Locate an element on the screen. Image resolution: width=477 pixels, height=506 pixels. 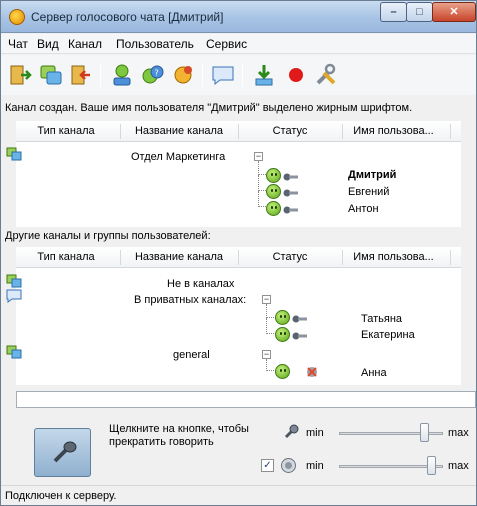
other-channels-label: Другие каналы и группы пользователей: is located at coordinates (108, 236).